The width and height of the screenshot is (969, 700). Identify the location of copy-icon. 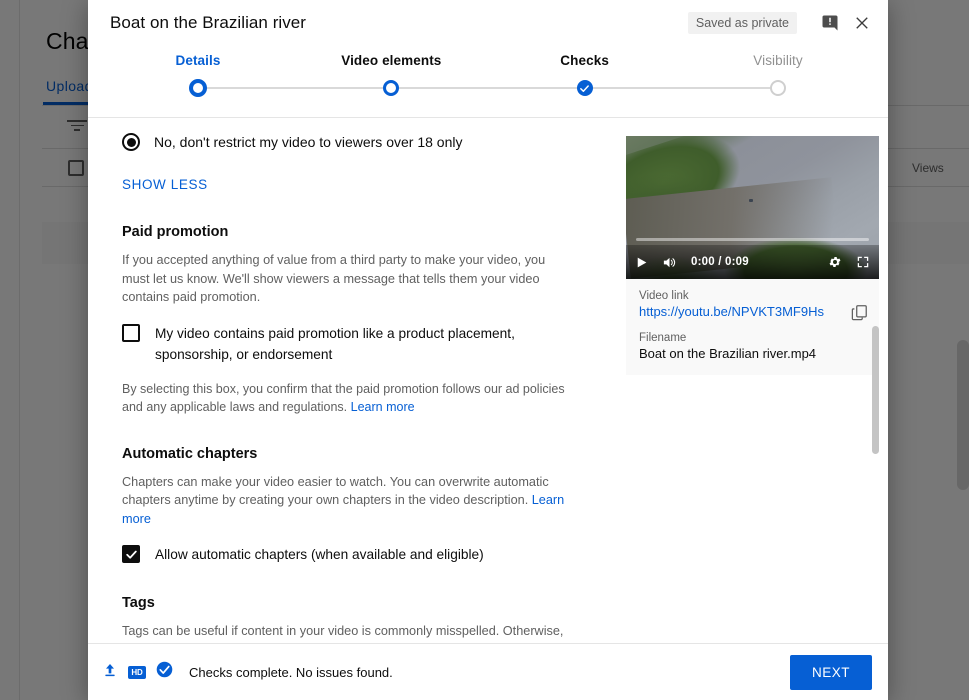
(859, 315).